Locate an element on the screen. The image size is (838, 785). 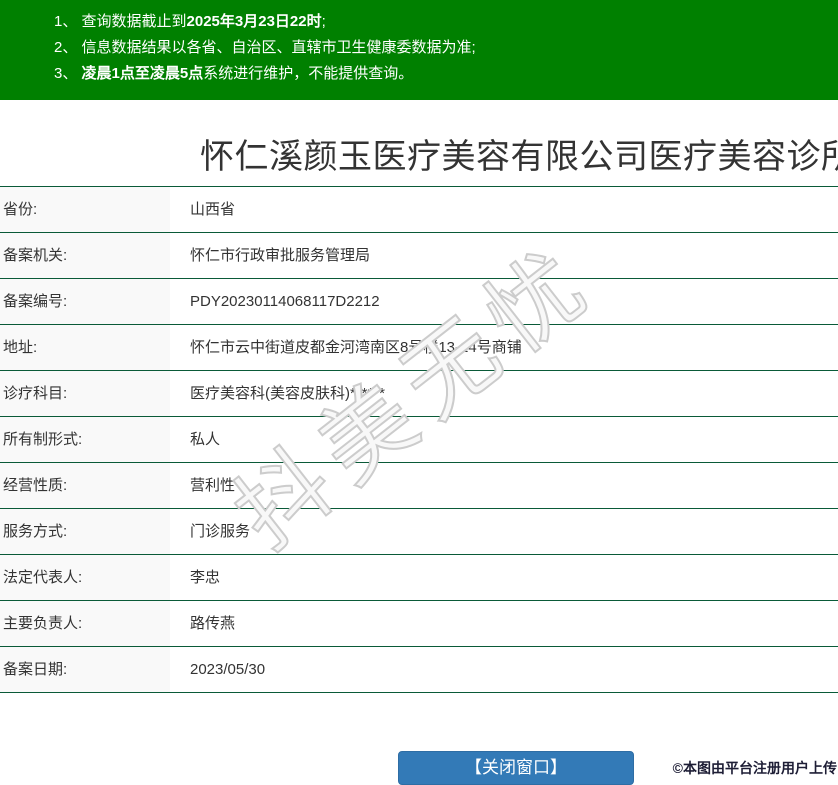
notice-3-text: 3、 is located at coordinates (68, 73).